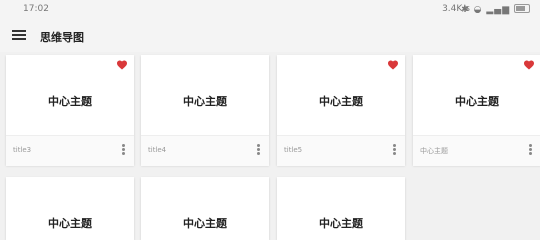  What do you see at coordinates (270, 10) in the screenshot?
I see `status-bar: 17:02 3.4K/s ✱ ◒ ▂▄▆` at bounding box center [270, 10].